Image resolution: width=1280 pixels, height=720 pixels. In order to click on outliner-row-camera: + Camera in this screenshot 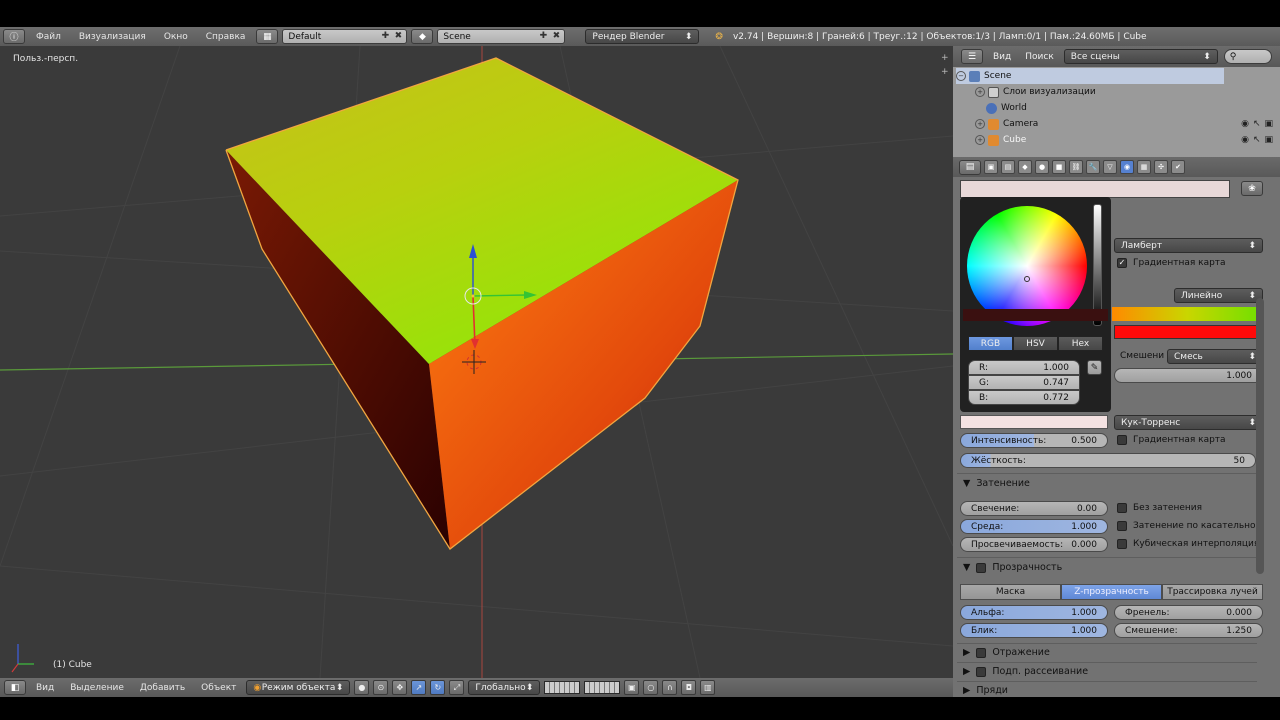, I will do `click(1109, 124)`.